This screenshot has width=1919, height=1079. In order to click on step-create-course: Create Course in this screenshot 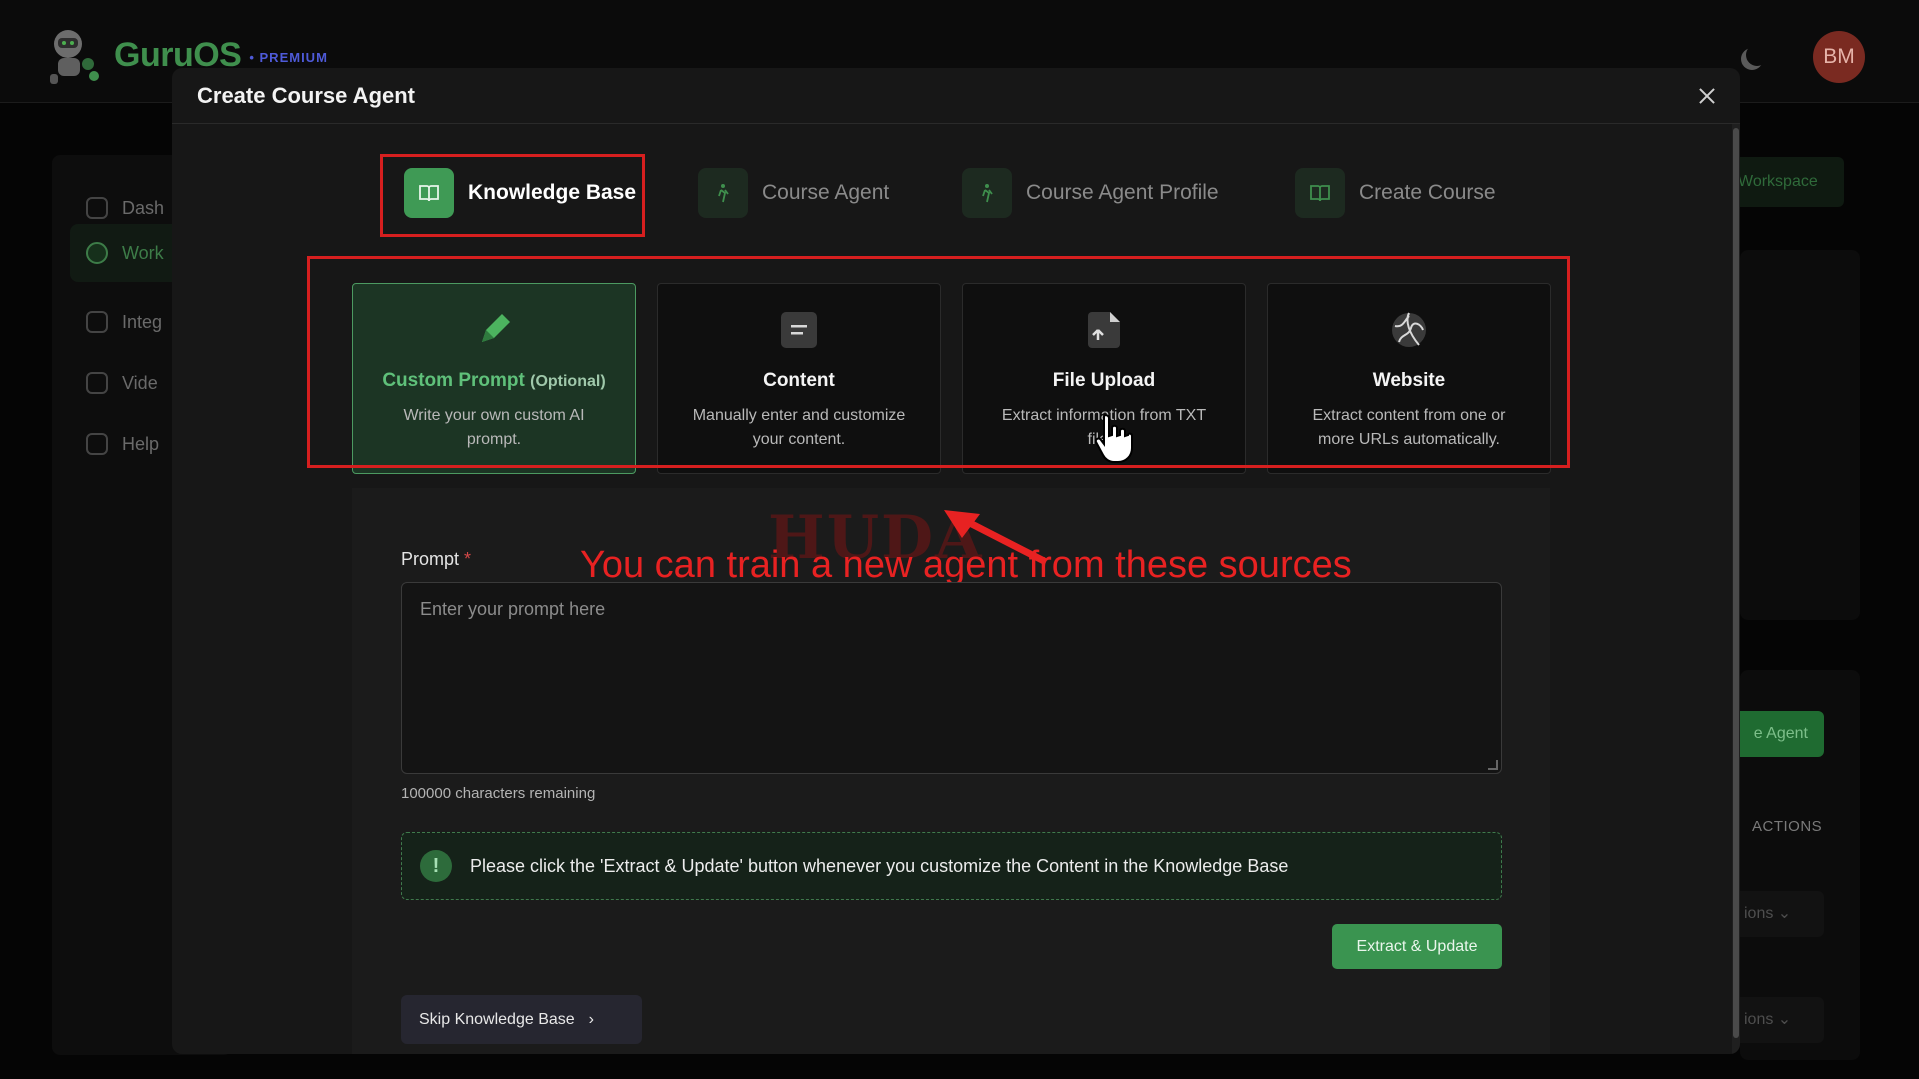, I will do `click(1395, 193)`.